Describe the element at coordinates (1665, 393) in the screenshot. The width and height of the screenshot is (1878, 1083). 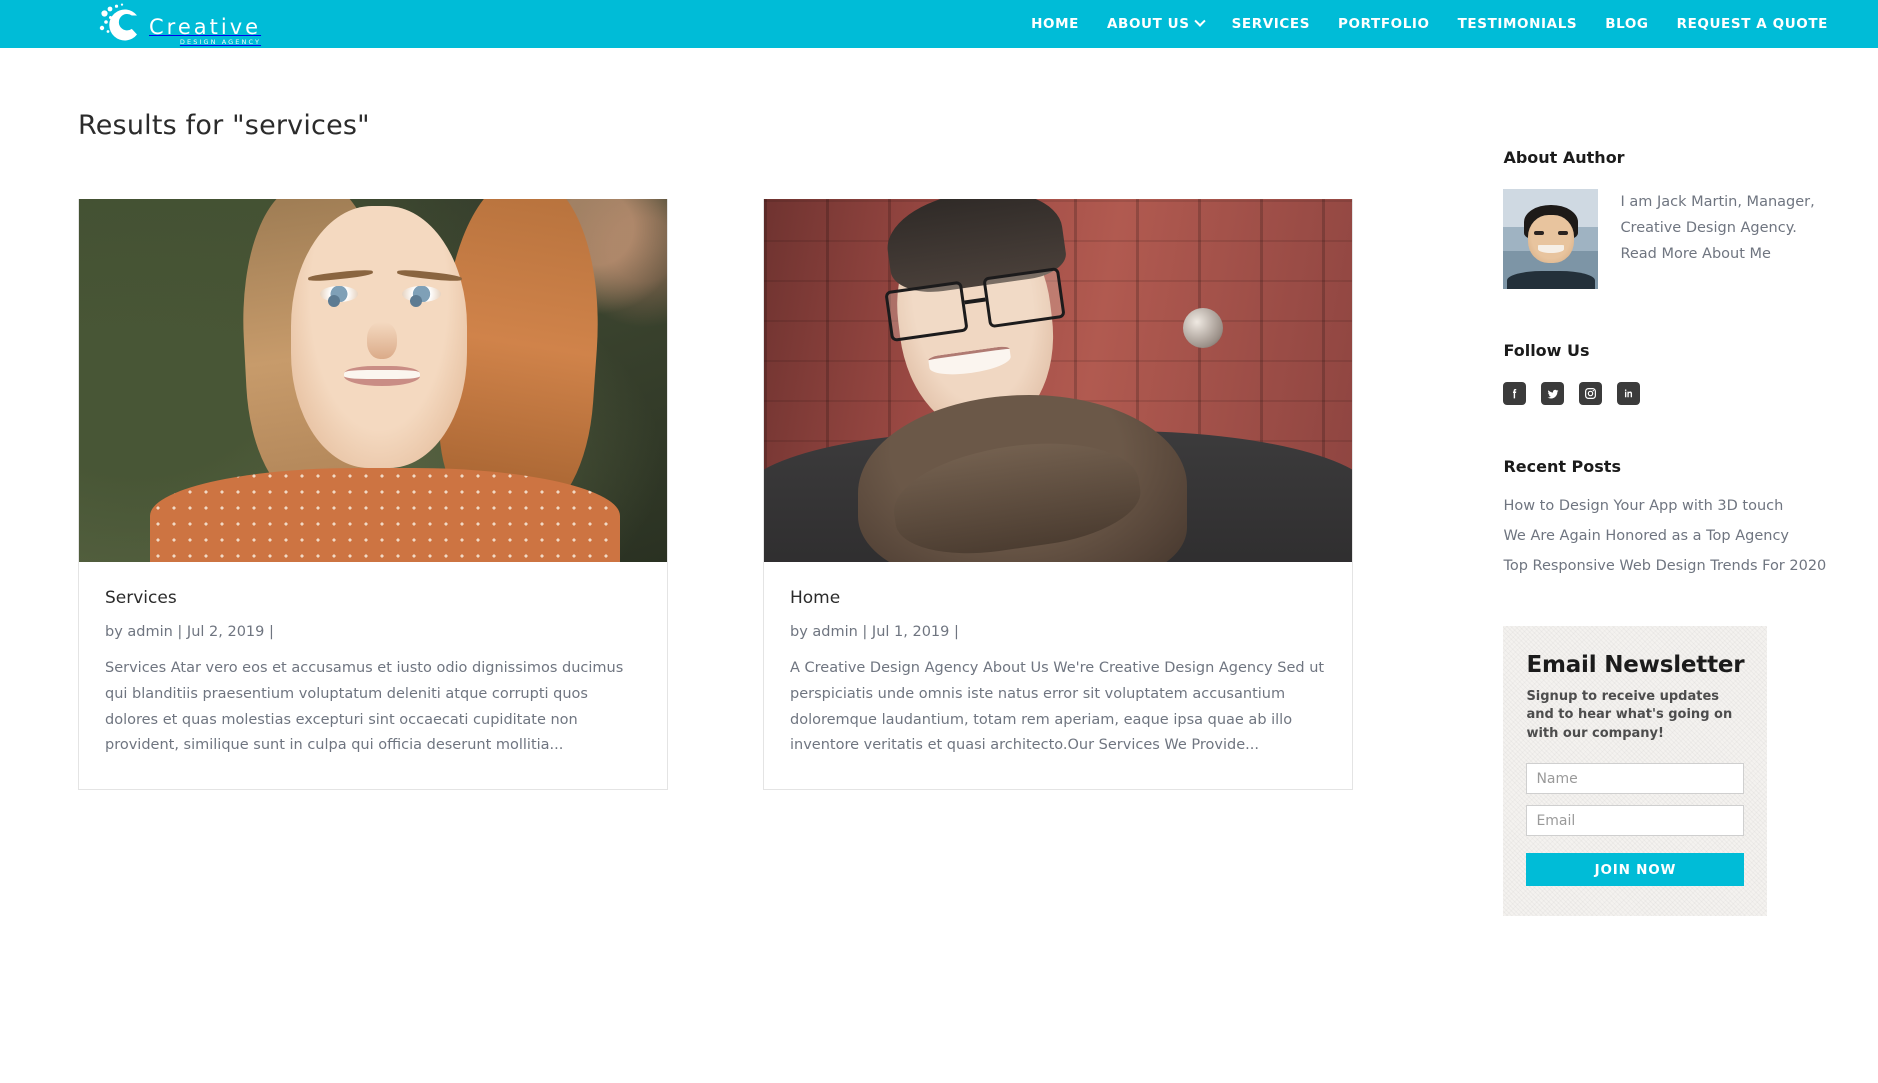
I see `social-links` at that location.